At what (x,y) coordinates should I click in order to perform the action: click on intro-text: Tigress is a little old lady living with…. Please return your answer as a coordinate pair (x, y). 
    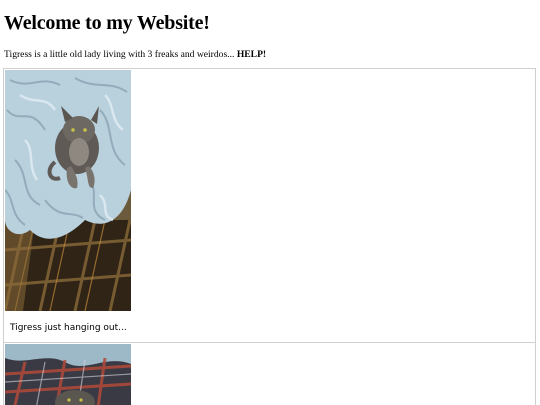
    Looking at the image, I should click on (119, 54).